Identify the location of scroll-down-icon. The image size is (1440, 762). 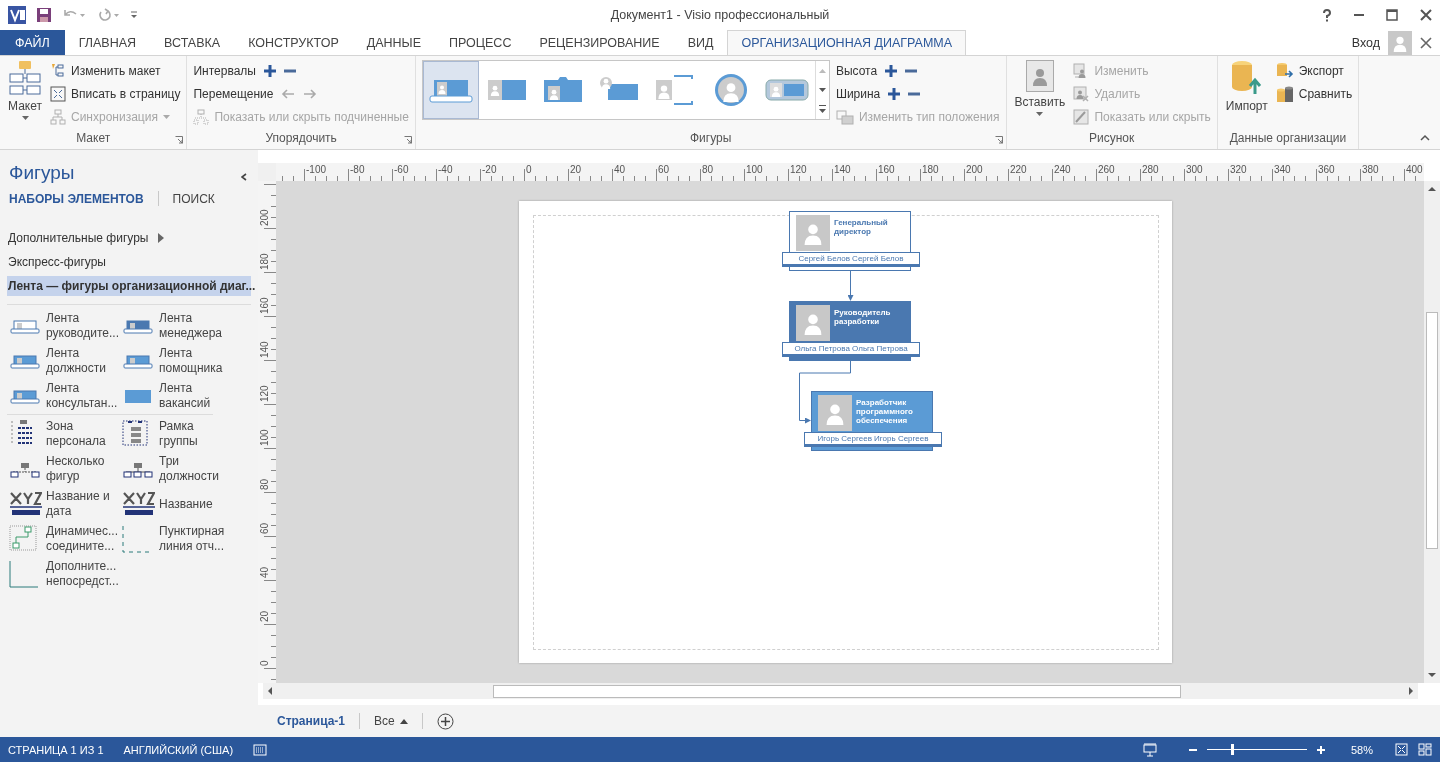
(822, 90).